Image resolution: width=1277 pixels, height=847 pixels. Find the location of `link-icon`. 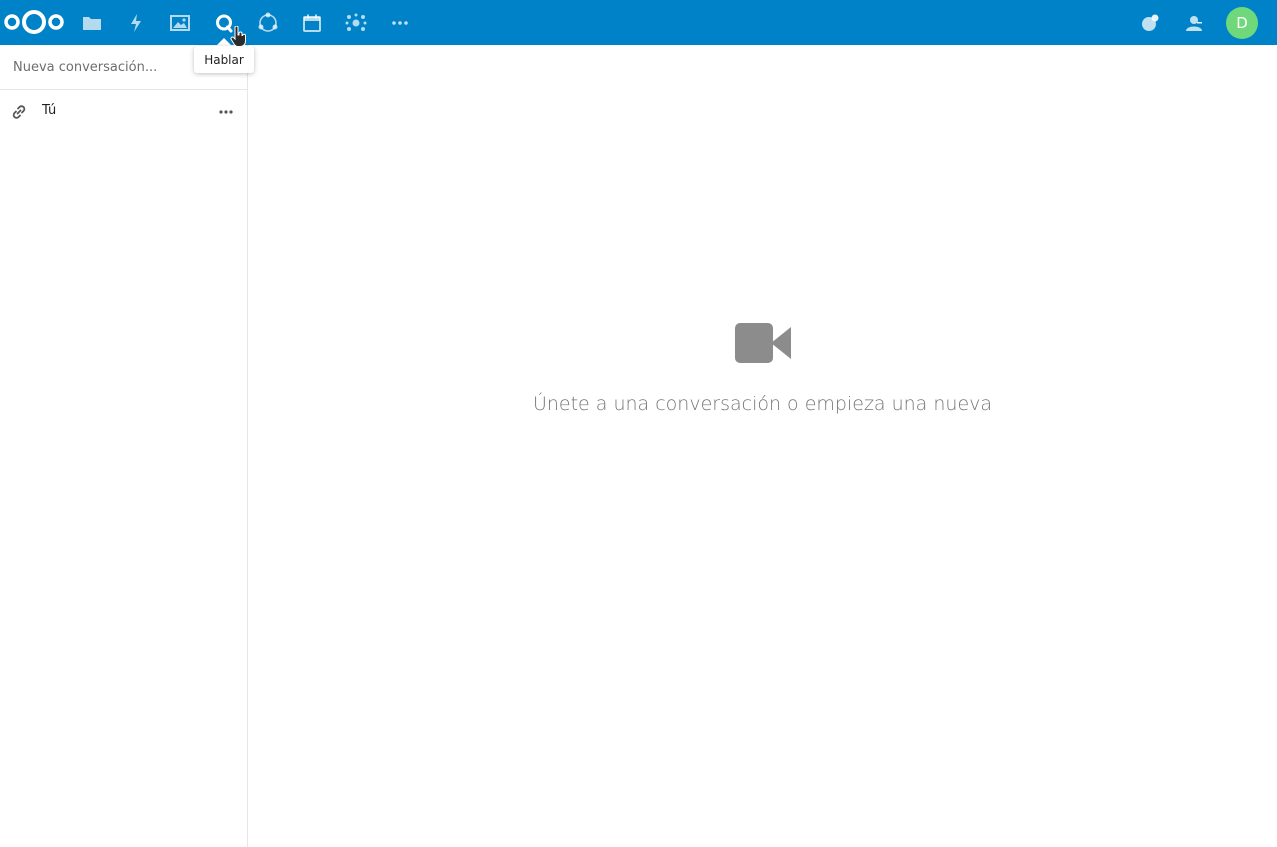

link-icon is located at coordinates (19, 112).